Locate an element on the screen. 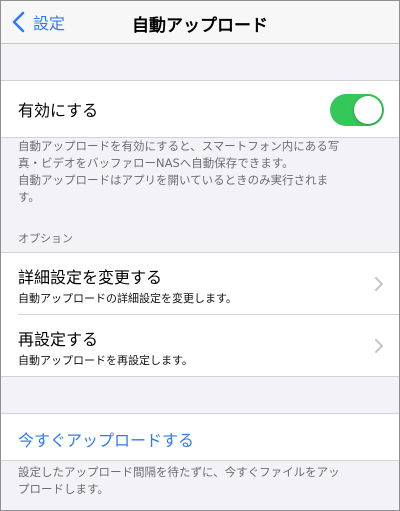 This screenshot has width=400, height=511. enable-label: 有効にする is located at coordinates (58, 110).